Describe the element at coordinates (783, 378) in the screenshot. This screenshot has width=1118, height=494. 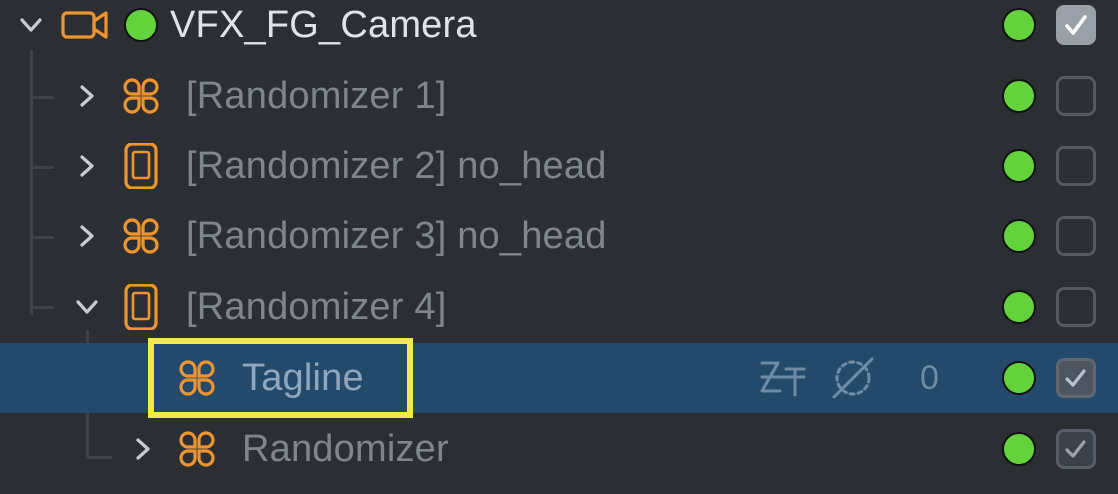
I see `text-sort-icon` at that location.